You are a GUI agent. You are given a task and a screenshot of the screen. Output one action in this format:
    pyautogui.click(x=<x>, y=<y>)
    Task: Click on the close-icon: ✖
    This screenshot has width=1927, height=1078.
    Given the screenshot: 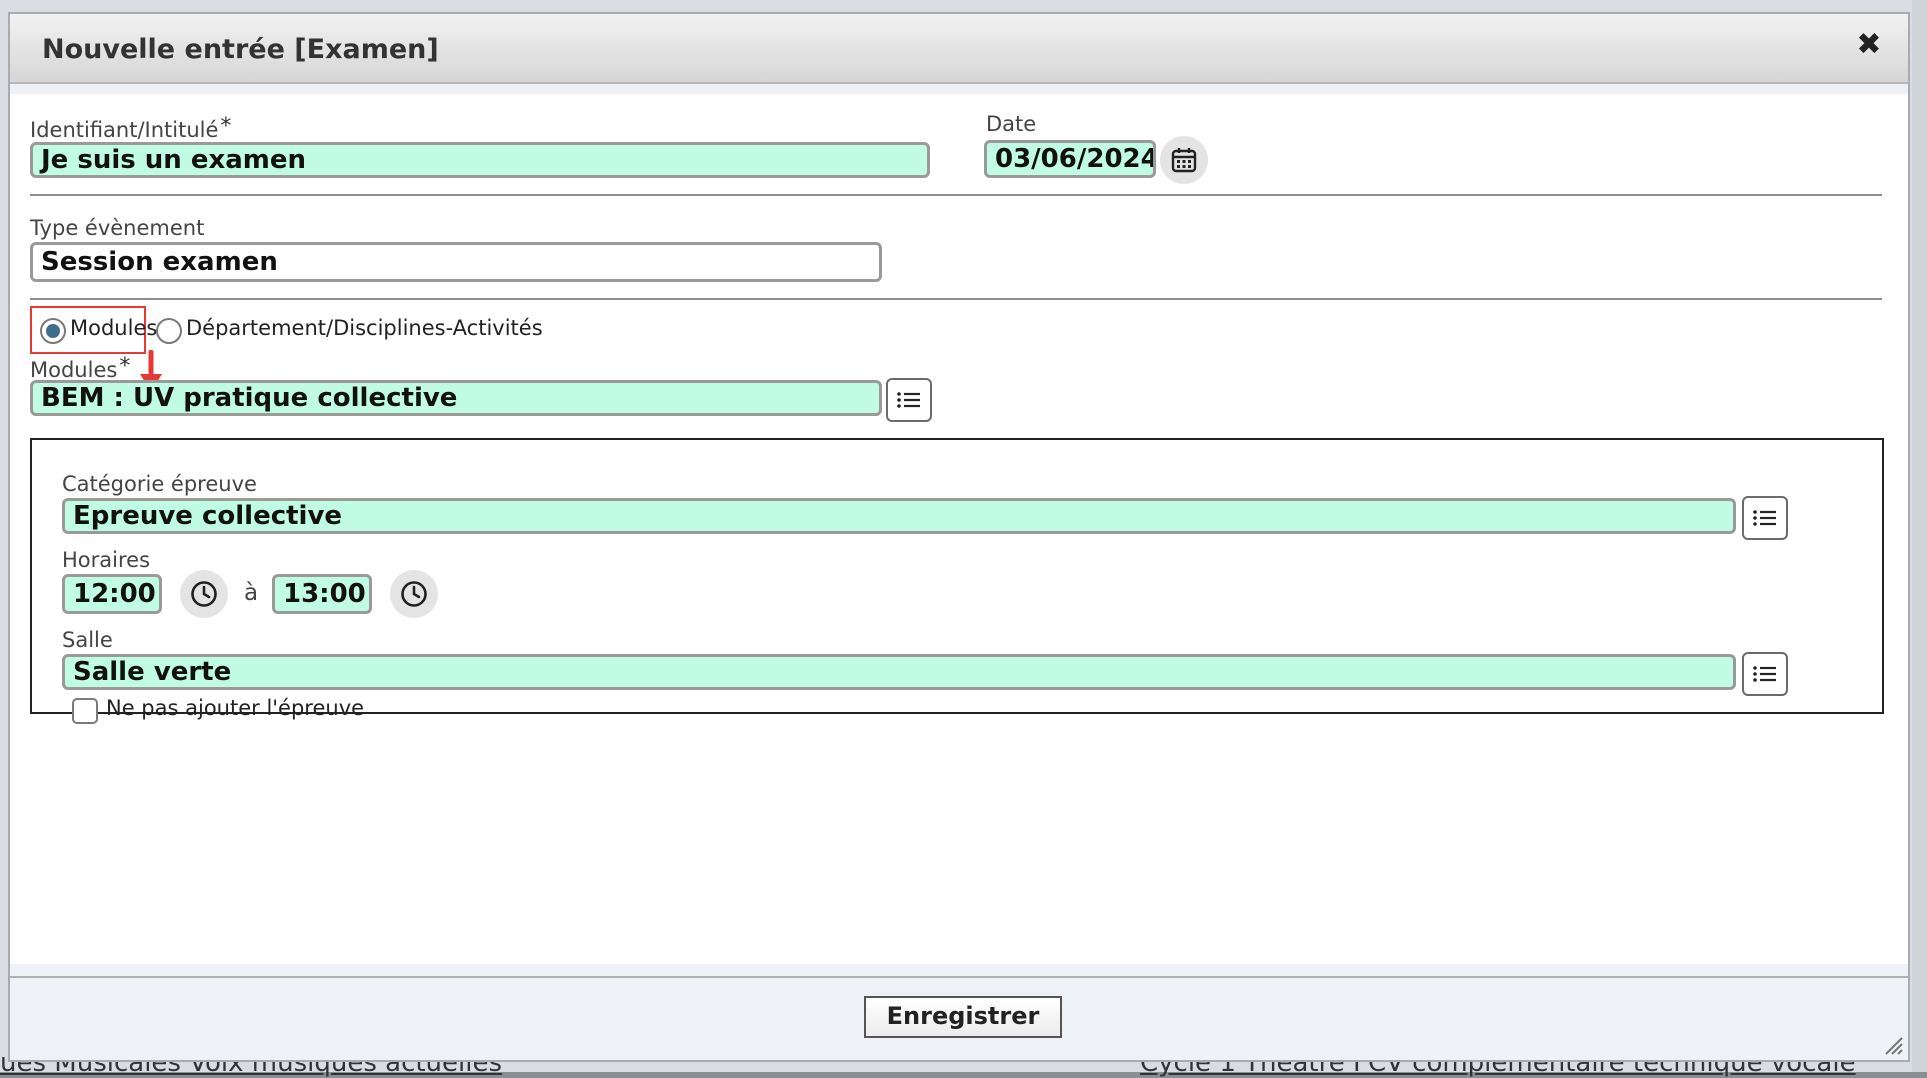 What is the action you would take?
    pyautogui.click(x=1869, y=45)
    